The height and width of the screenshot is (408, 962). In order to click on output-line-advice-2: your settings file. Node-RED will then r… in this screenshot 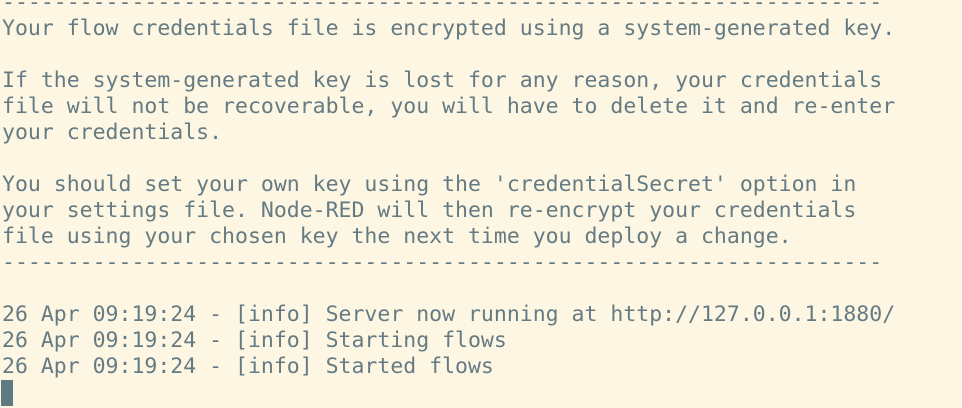, I will do `click(429, 210)`.